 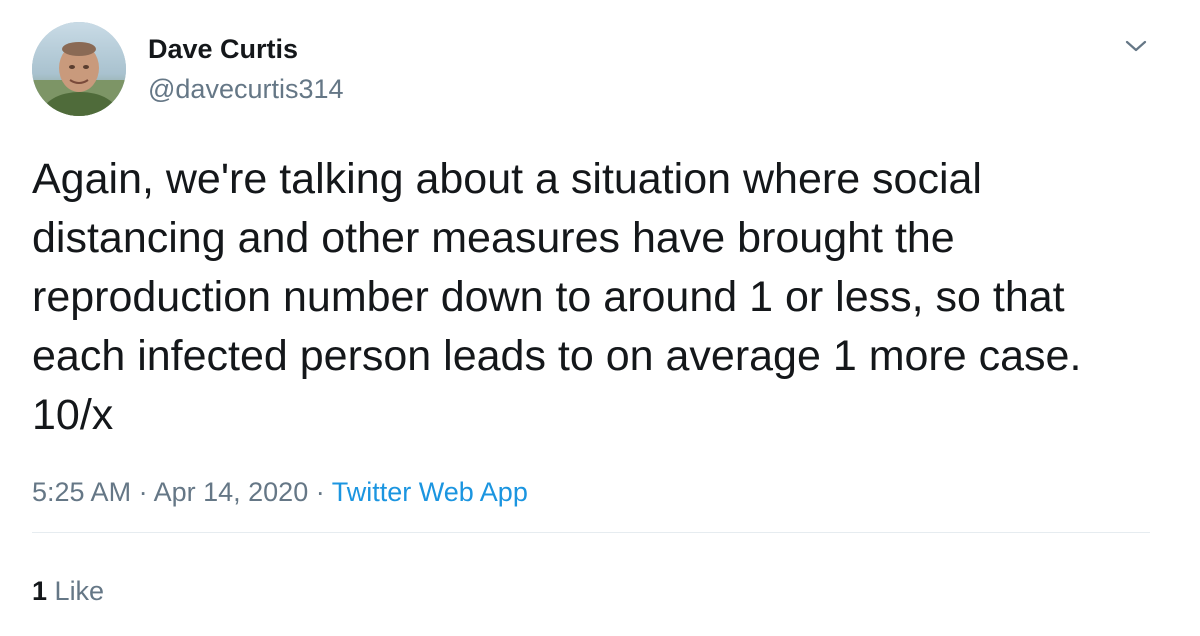 What do you see at coordinates (430, 492) in the screenshot?
I see `tweet-source-link: Twitter Web App` at bounding box center [430, 492].